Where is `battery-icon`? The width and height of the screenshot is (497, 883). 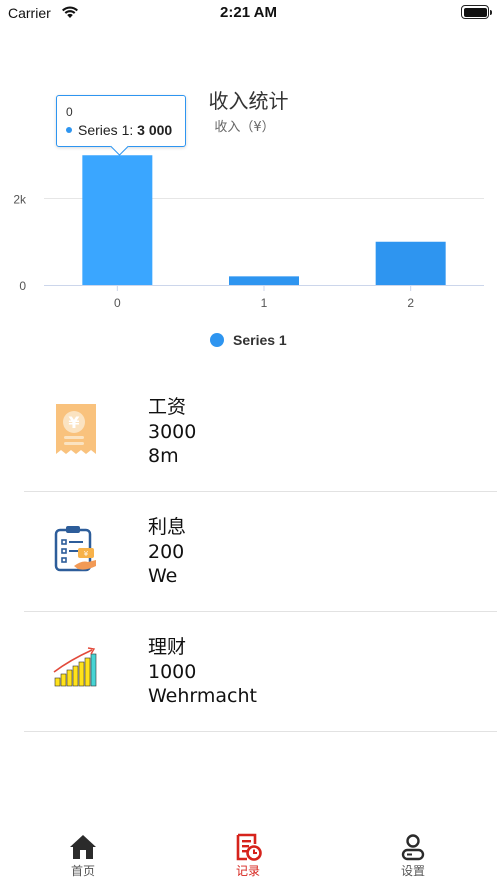
battery-icon is located at coordinates (476, 12).